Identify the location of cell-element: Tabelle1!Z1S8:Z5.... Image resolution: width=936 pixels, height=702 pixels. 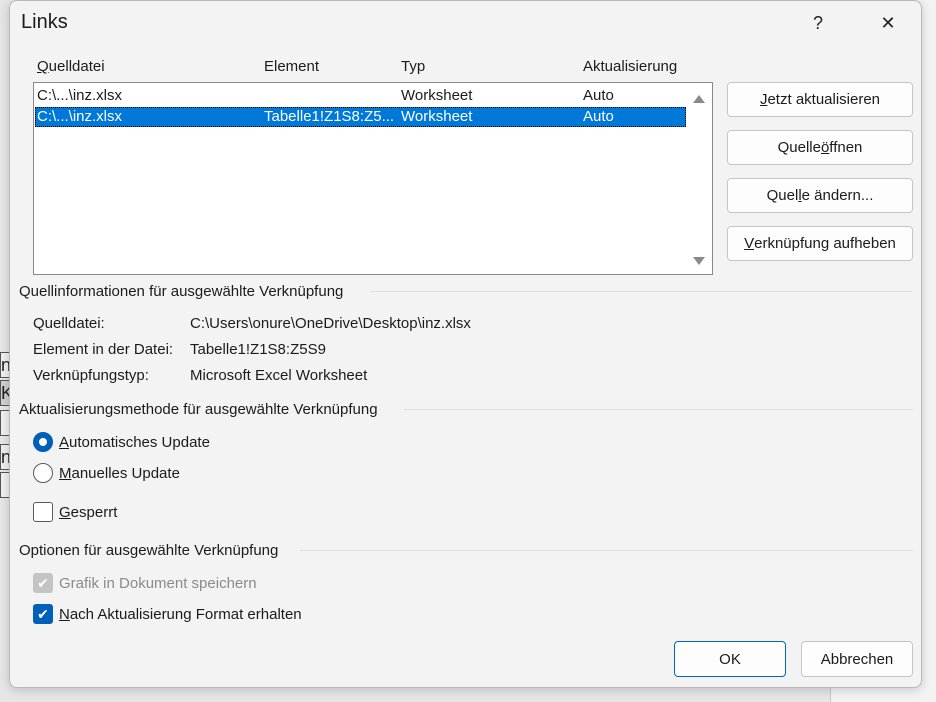
(329, 116).